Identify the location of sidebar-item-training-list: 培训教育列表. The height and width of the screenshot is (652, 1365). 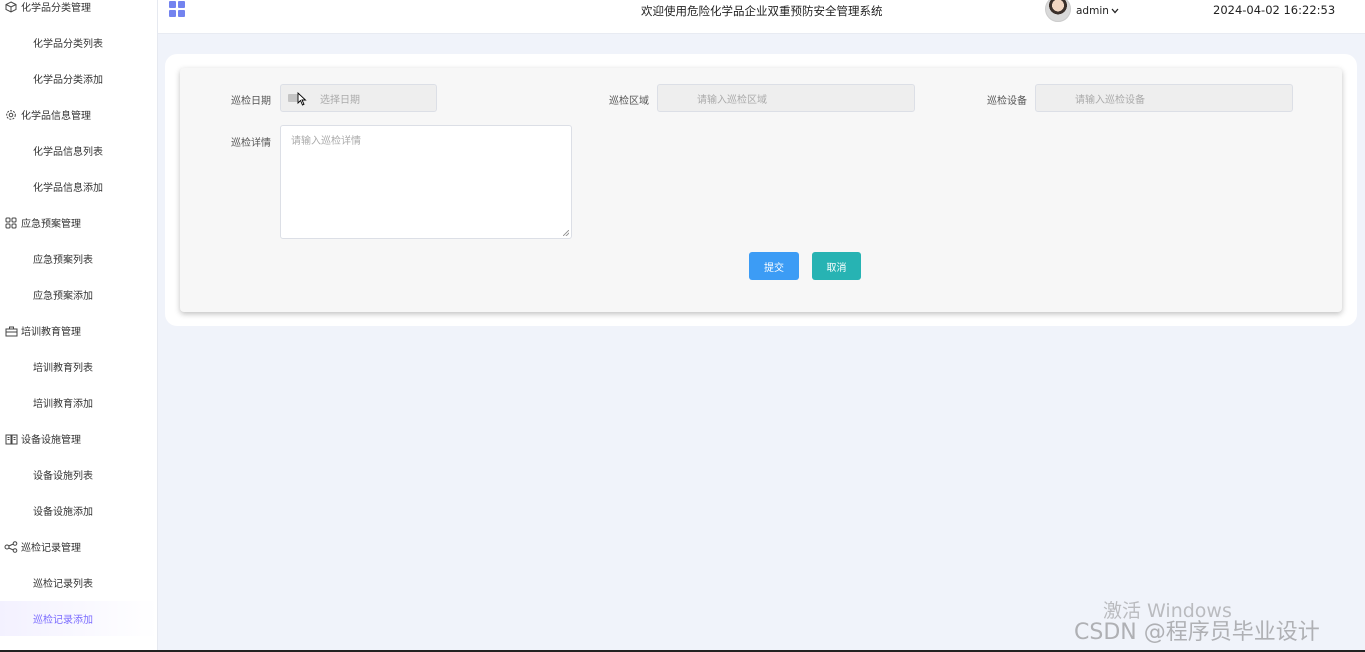
(78, 367).